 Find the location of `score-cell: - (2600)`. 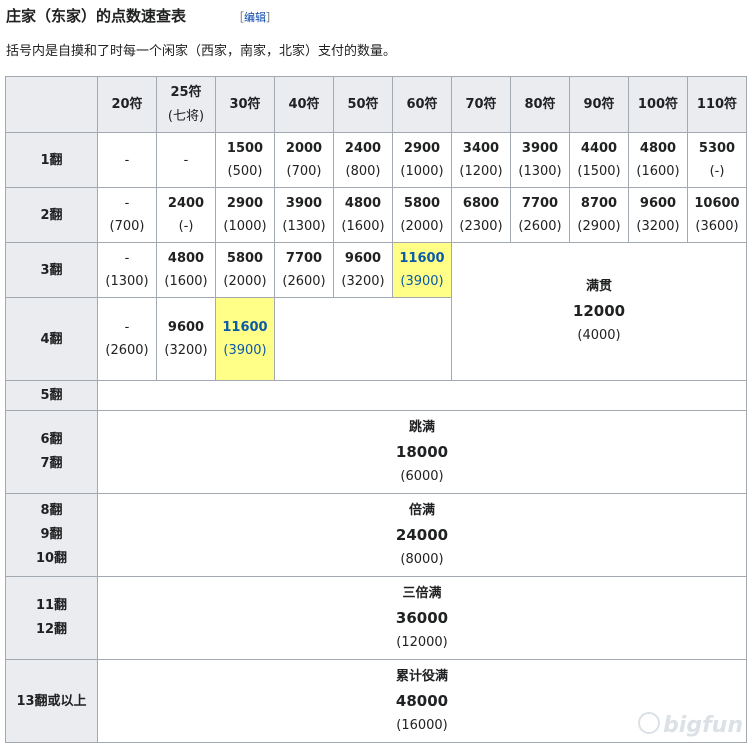

score-cell: - (2600) is located at coordinates (127, 339).